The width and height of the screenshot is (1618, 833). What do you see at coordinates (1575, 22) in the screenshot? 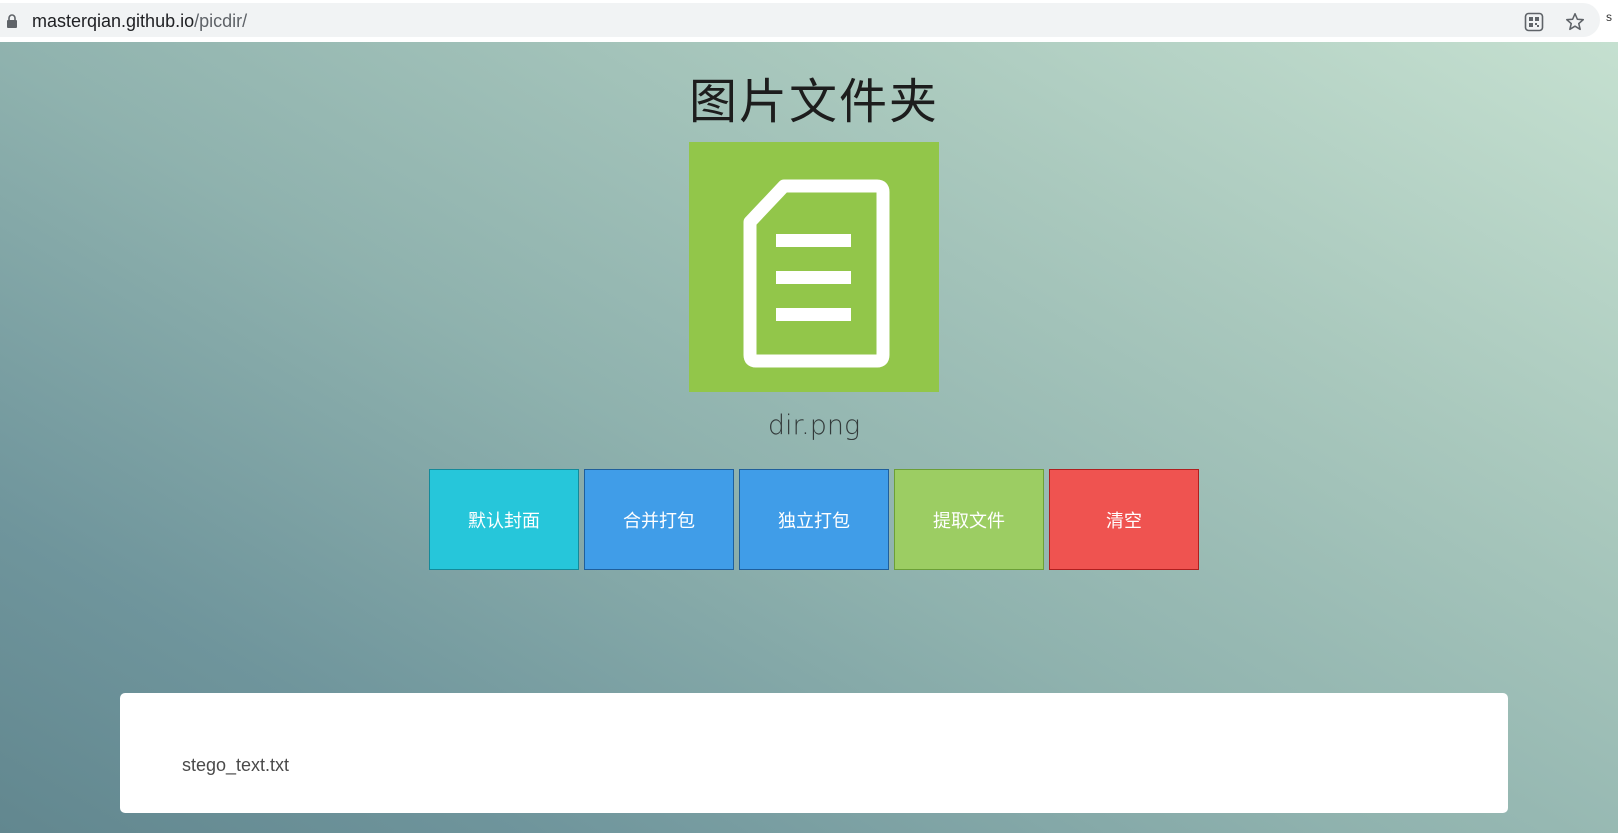
I see `bookmark-star-icon` at bounding box center [1575, 22].